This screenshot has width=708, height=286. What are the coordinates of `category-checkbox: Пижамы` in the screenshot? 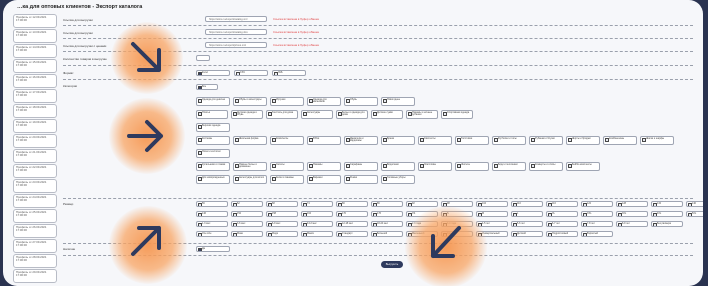 It's located at (324, 166).